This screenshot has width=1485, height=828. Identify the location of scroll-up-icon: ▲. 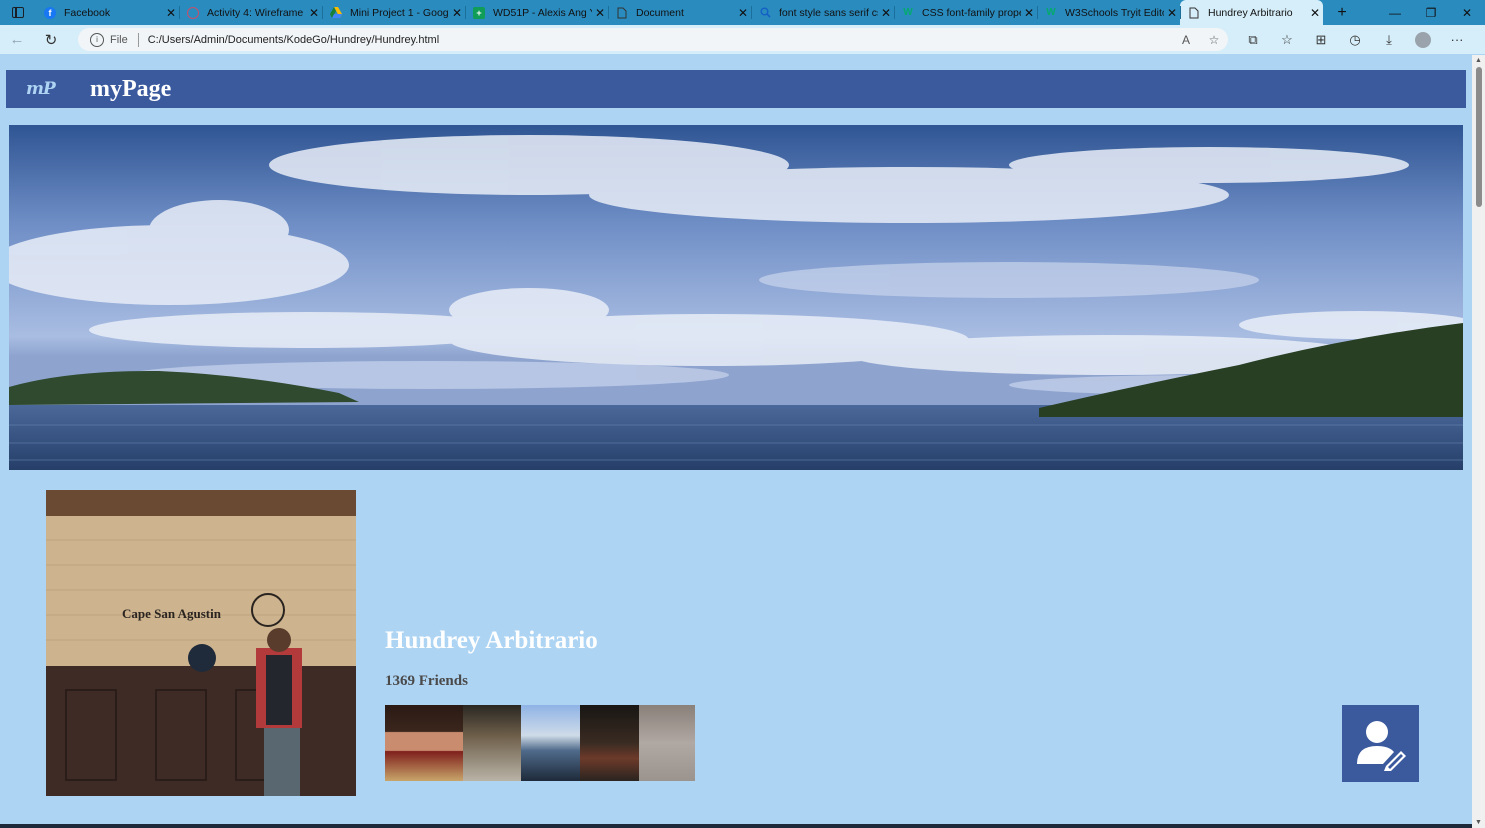
(1478, 60).